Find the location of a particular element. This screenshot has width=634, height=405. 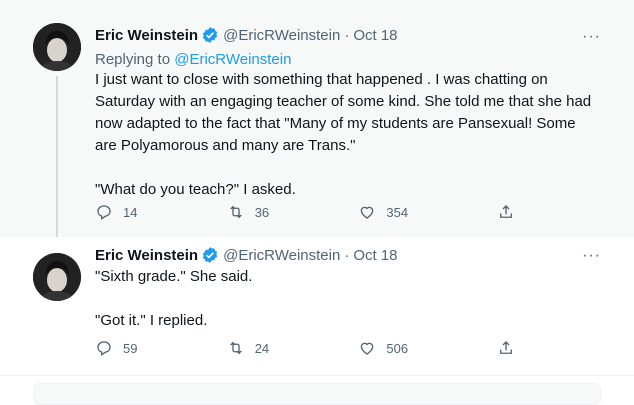

thread-line is located at coordinates (57, 156).